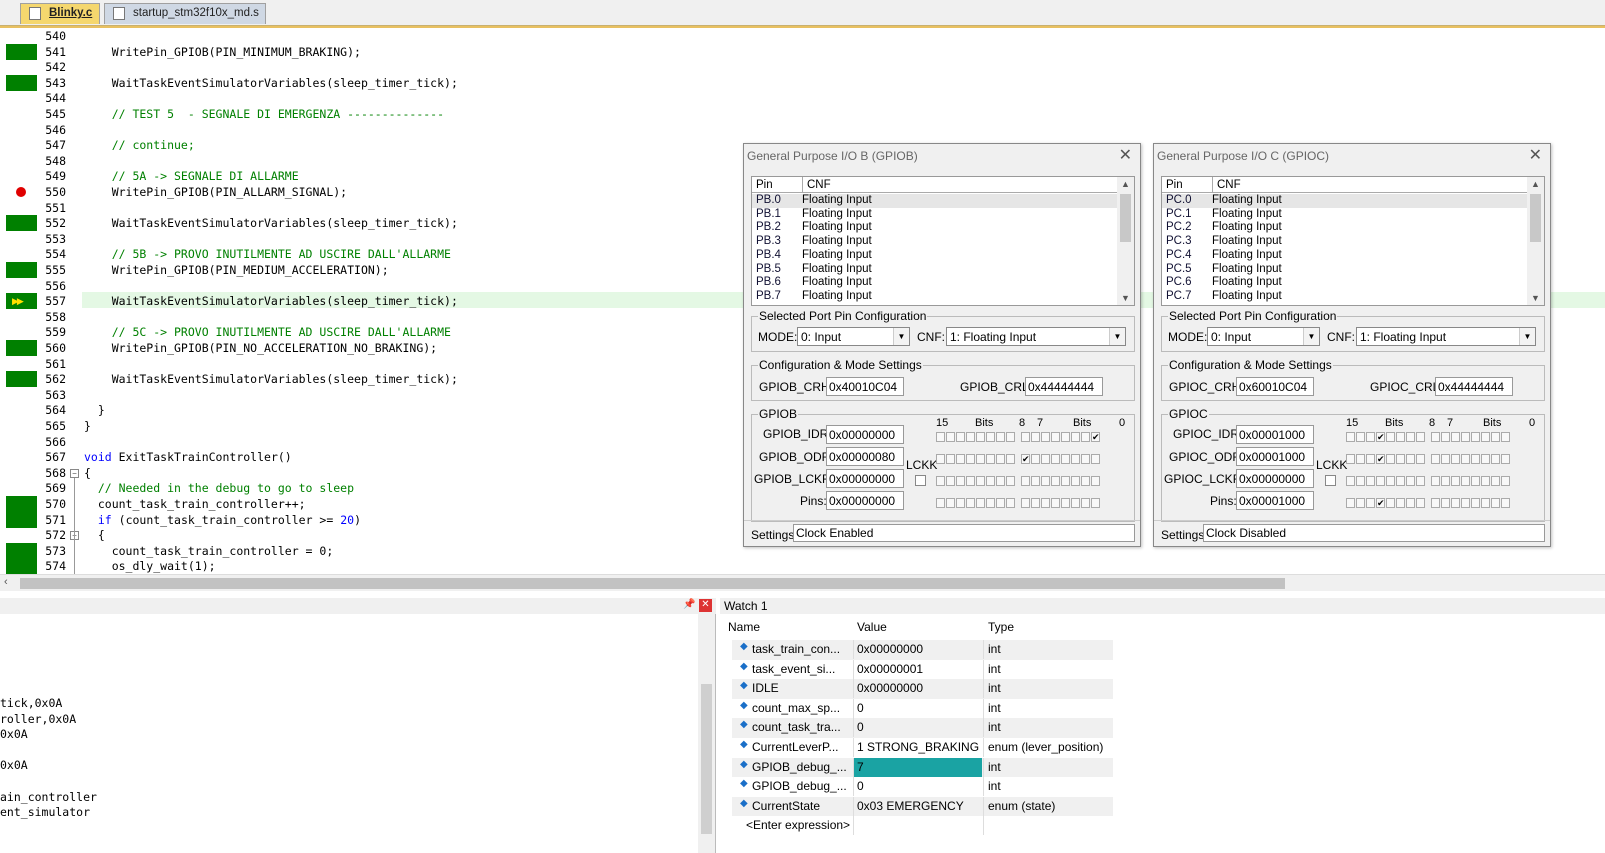 This screenshot has width=1605, height=853. What do you see at coordinates (1275, 500) in the screenshot?
I see `pins-field: 0x00001000` at bounding box center [1275, 500].